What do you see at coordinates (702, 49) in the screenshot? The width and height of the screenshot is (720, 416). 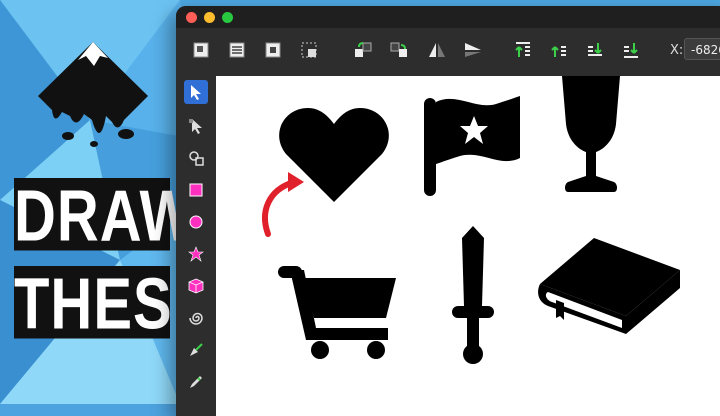 I see `x-coordinate-input: -6826` at bounding box center [702, 49].